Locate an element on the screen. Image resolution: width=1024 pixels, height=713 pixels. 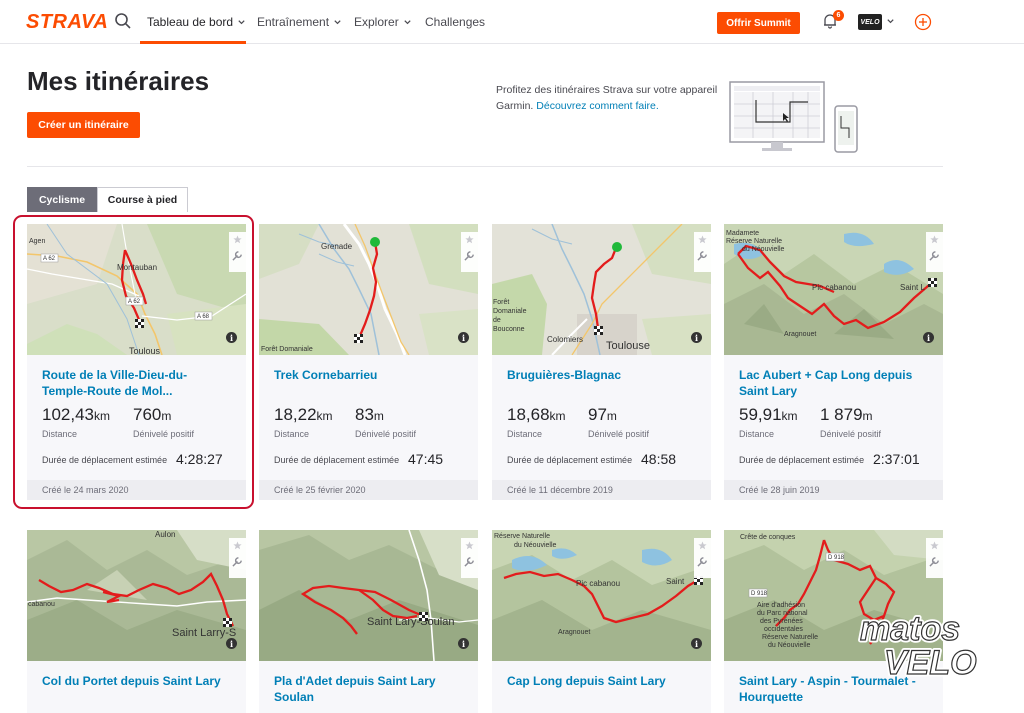
active-nav-underline is located at coordinates (193, 42).